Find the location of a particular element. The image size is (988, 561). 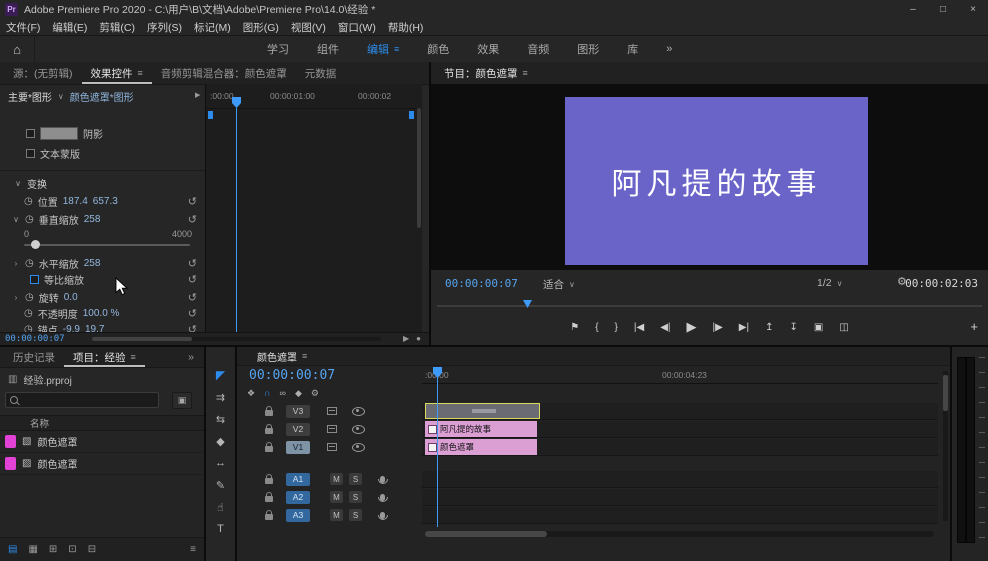

workspace-tab-color: 颜色 is located at coordinates (438, 49).